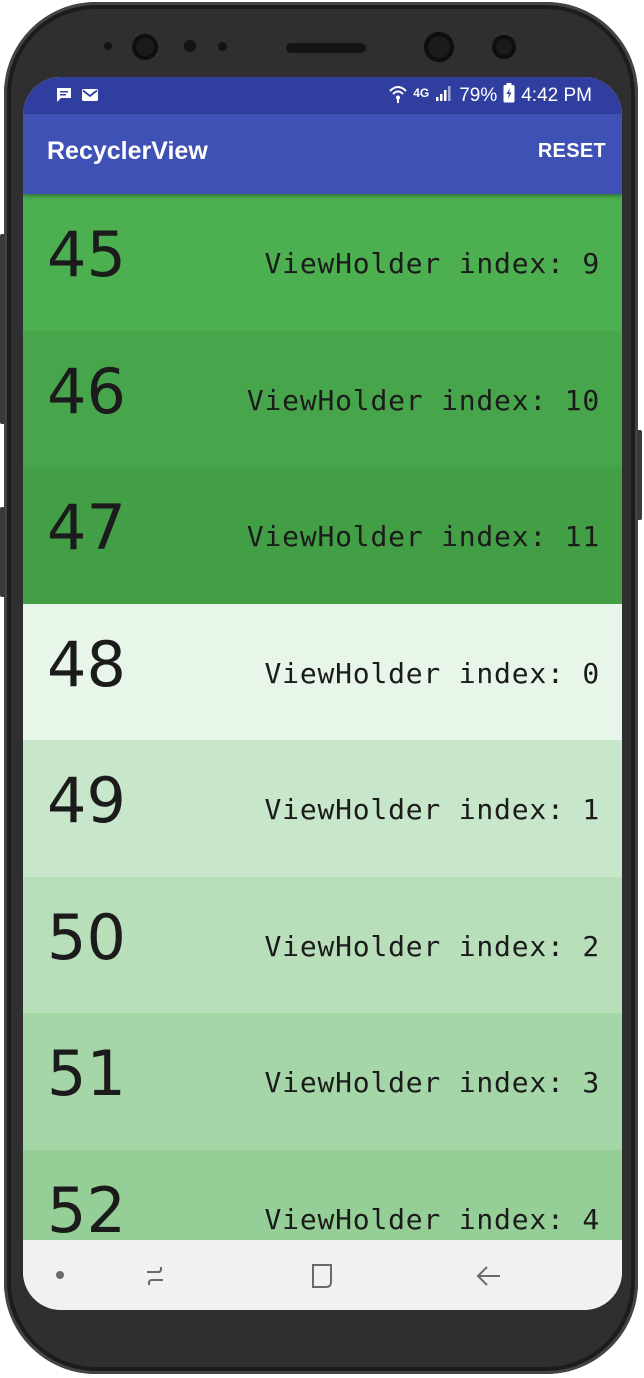  What do you see at coordinates (64, 97) in the screenshot?
I see `message-icon` at bounding box center [64, 97].